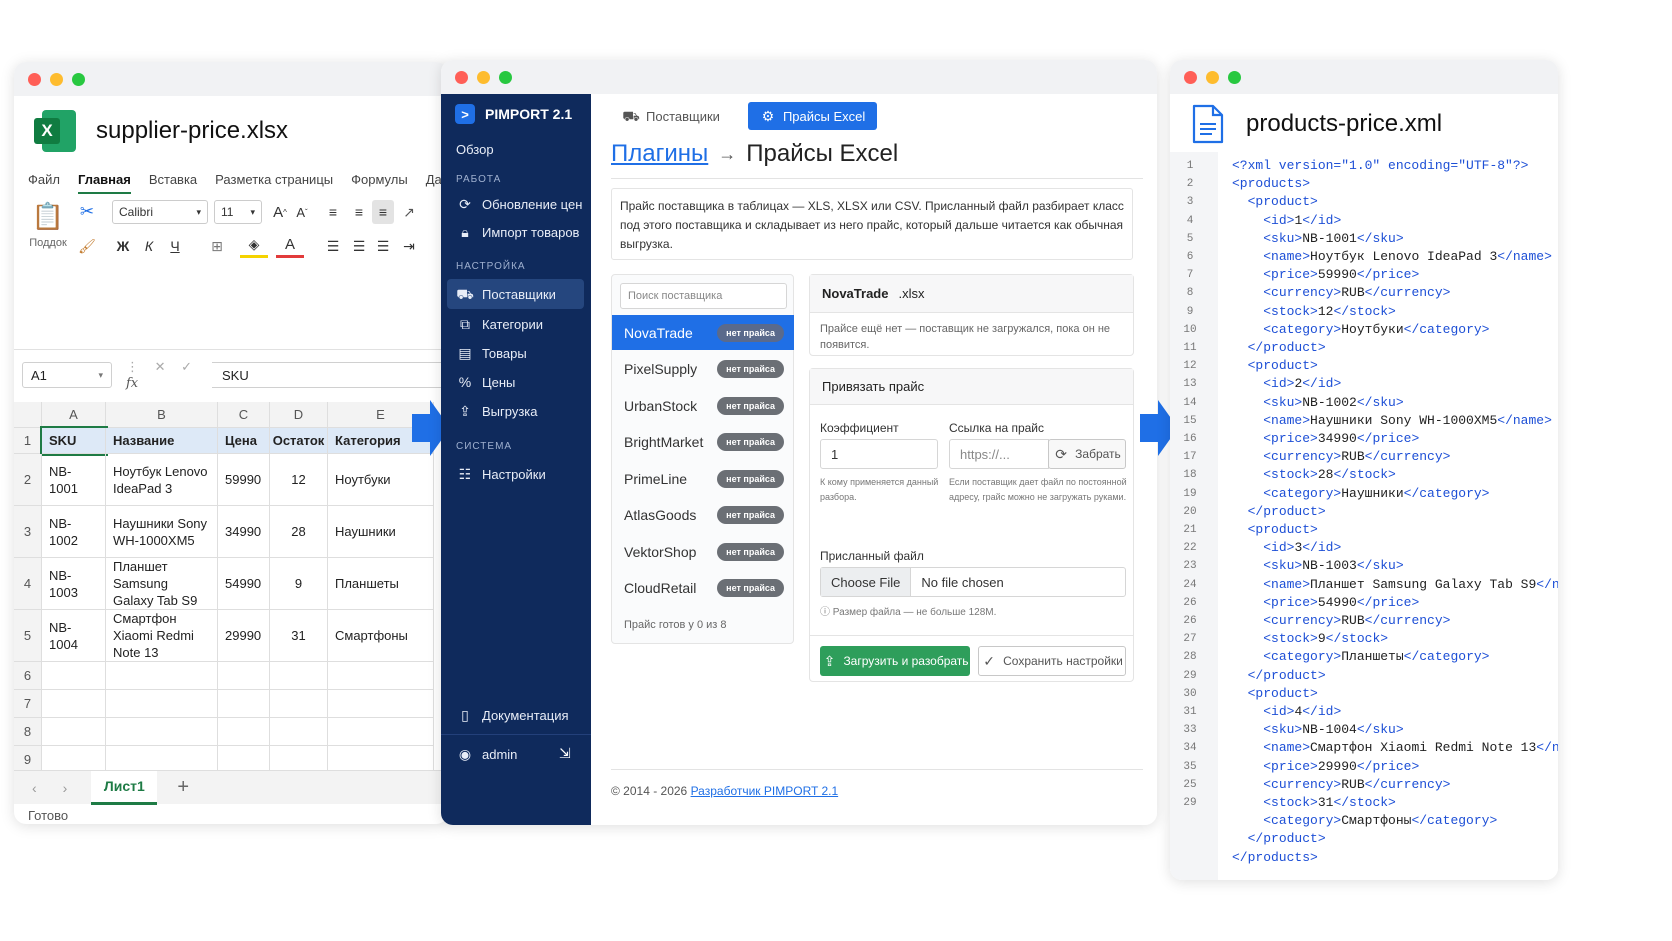 This screenshot has height=941, width=1672. I want to click on font-color-icon: A, so click(290, 246).